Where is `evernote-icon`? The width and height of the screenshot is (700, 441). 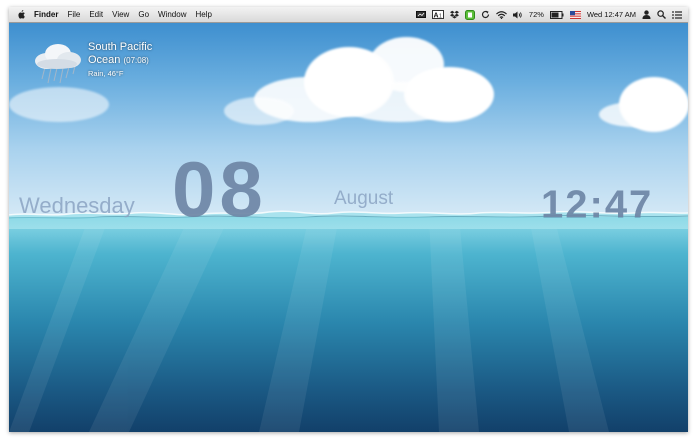 evernote-icon is located at coordinates (469, 14).